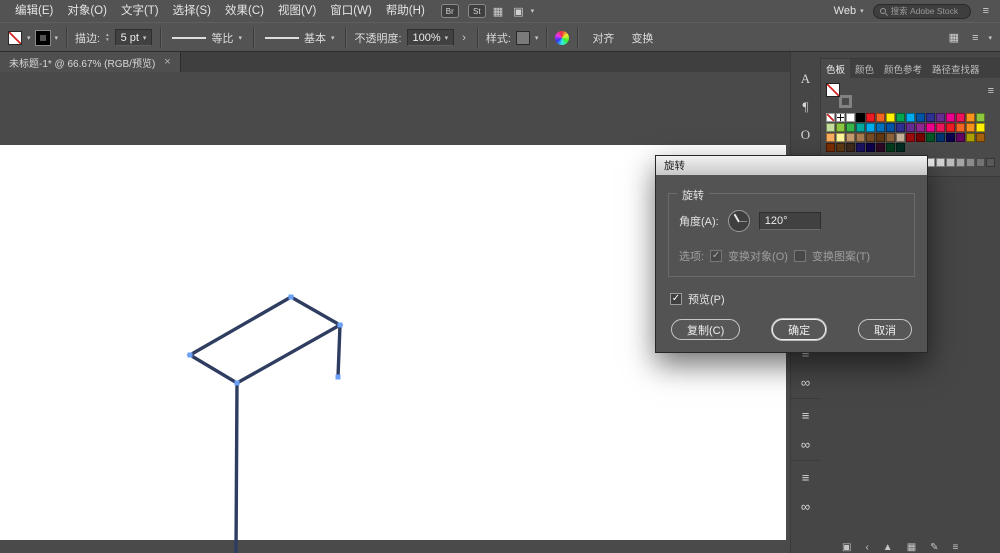  Describe the element at coordinates (934, 546) in the screenshot. I see `pen-icon: ✎` at that location.